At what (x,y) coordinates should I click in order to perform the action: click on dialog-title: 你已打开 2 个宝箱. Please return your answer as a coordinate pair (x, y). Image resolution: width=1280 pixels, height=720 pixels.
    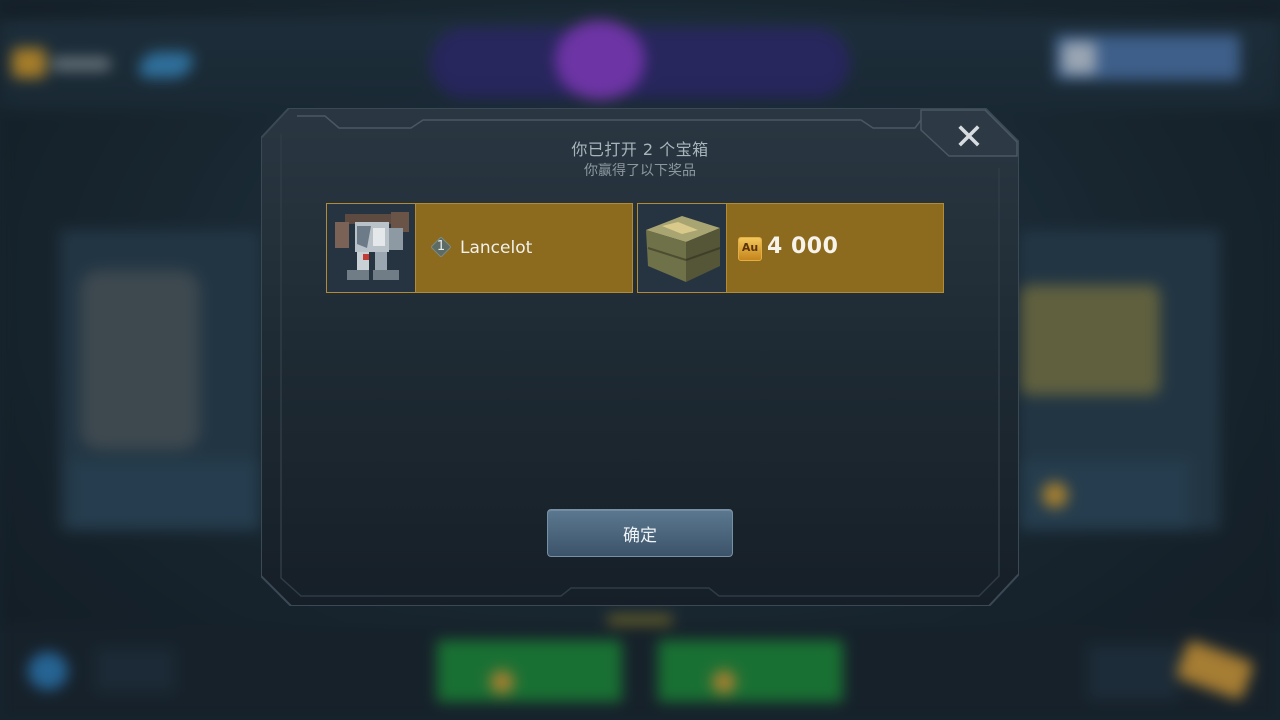
    Looking at the image, I should click on (640, 149).